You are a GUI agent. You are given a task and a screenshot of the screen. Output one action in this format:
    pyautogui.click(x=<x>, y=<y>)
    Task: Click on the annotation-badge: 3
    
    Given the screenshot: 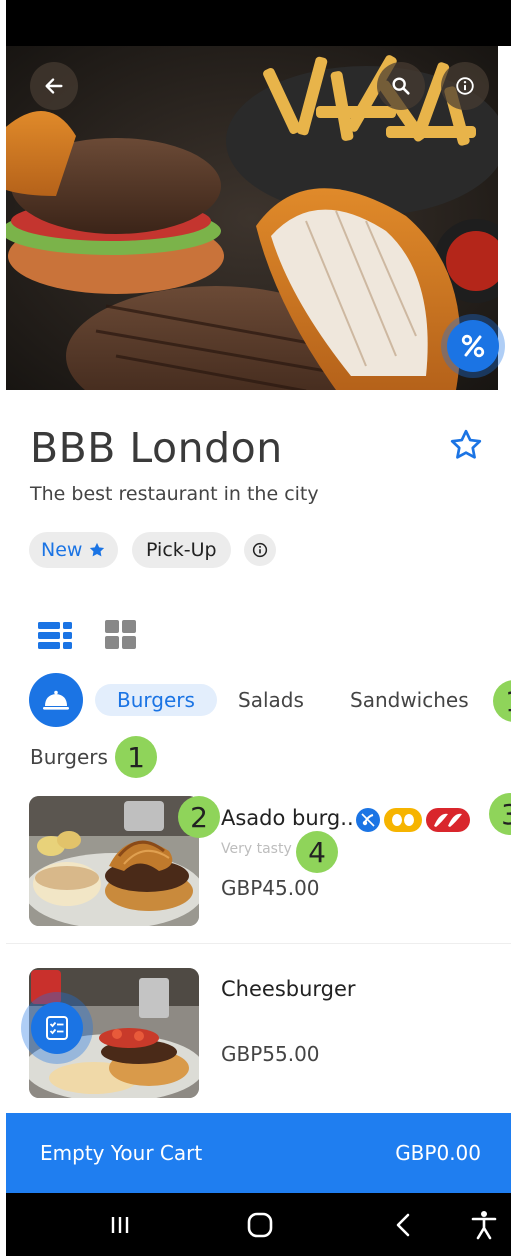 What is the action you would take?
    pyautogui.click(x=500, y=814)
    